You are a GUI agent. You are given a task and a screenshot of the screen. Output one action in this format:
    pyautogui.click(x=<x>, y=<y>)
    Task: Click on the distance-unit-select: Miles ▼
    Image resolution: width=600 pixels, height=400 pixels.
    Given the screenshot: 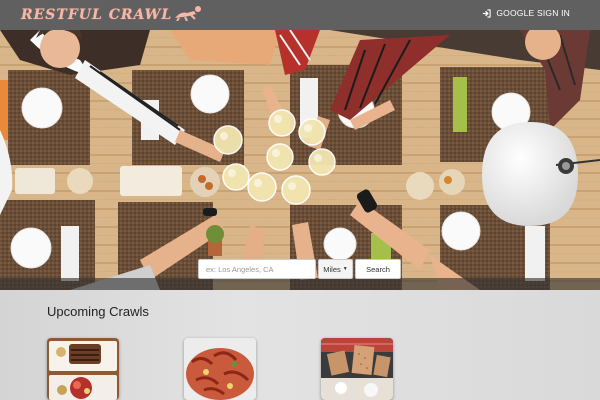 What is the action you would take?
    pyautogui.click(x=335, y=269)
    